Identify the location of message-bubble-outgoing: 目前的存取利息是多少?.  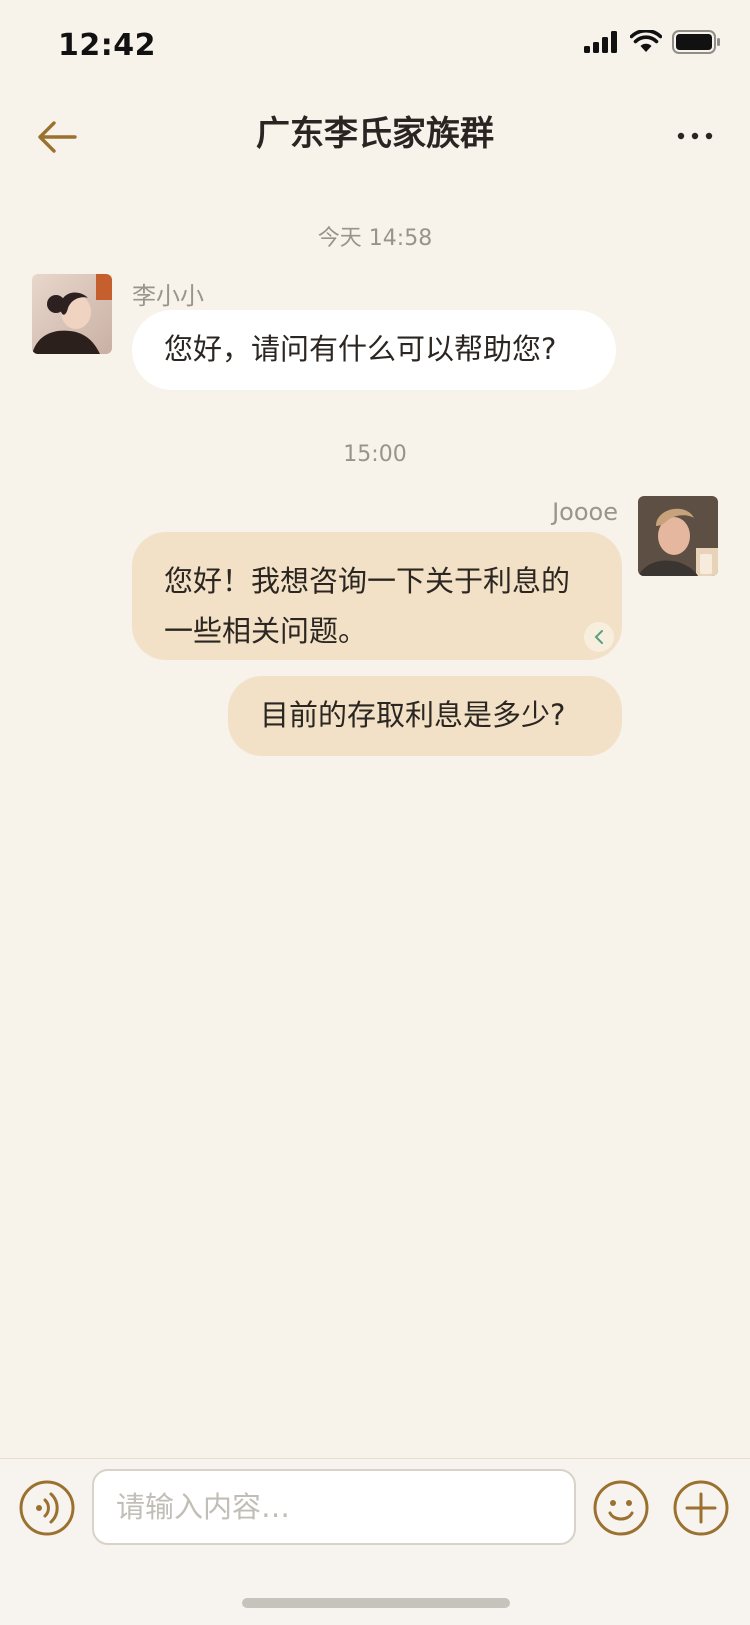
(425, 716).